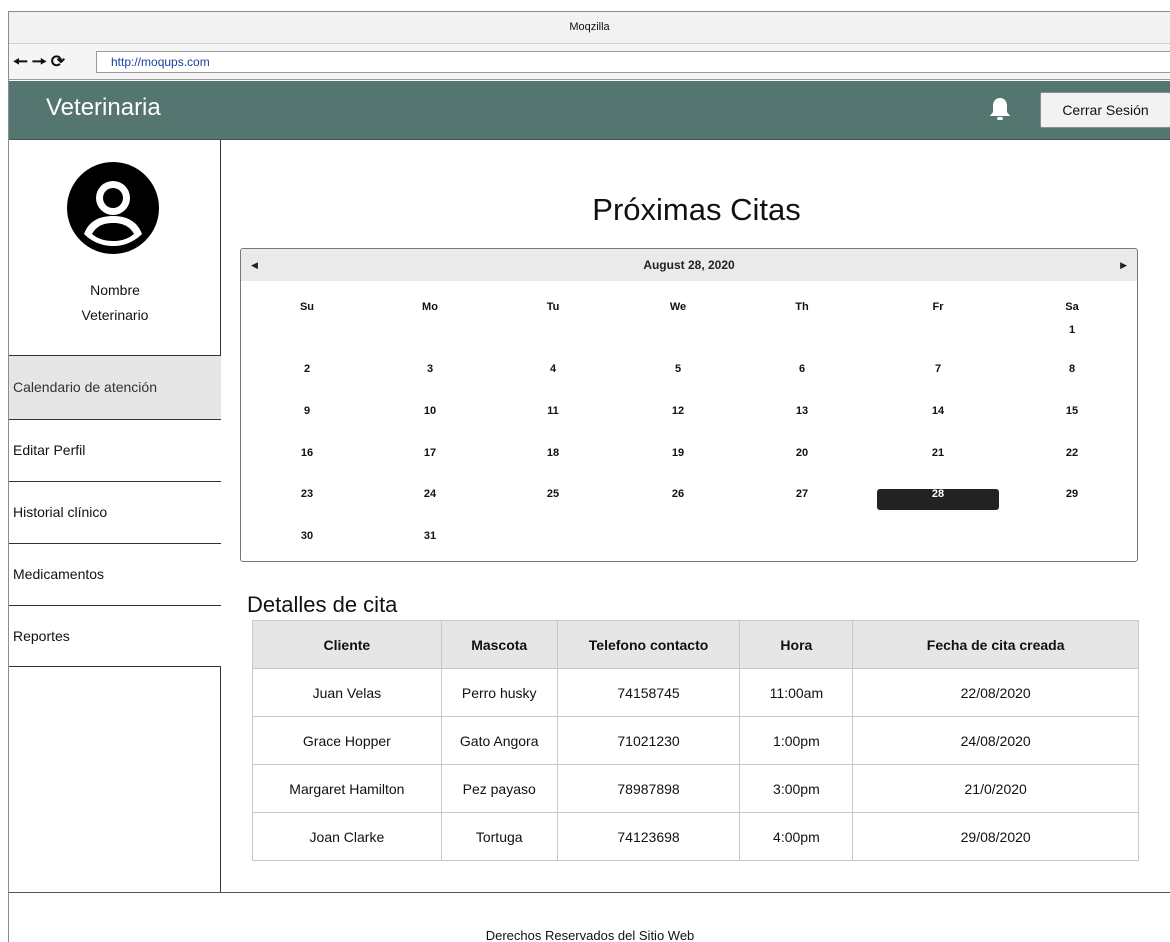 Image resolution: width=1170 pixels, height=942 pixels. I want to click on calendar-day: 28, so click(938, 494).